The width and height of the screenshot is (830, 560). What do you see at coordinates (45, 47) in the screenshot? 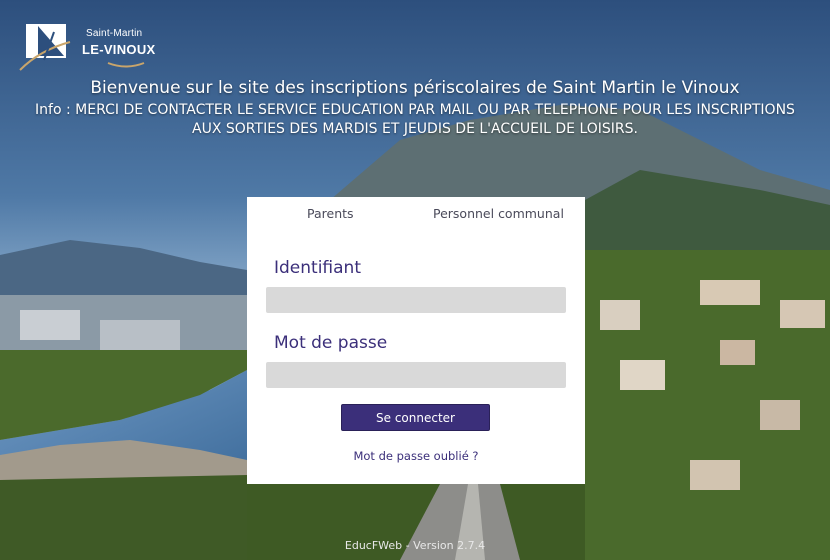
I see `logo-mark-icon` at bounding box center [45, 47].